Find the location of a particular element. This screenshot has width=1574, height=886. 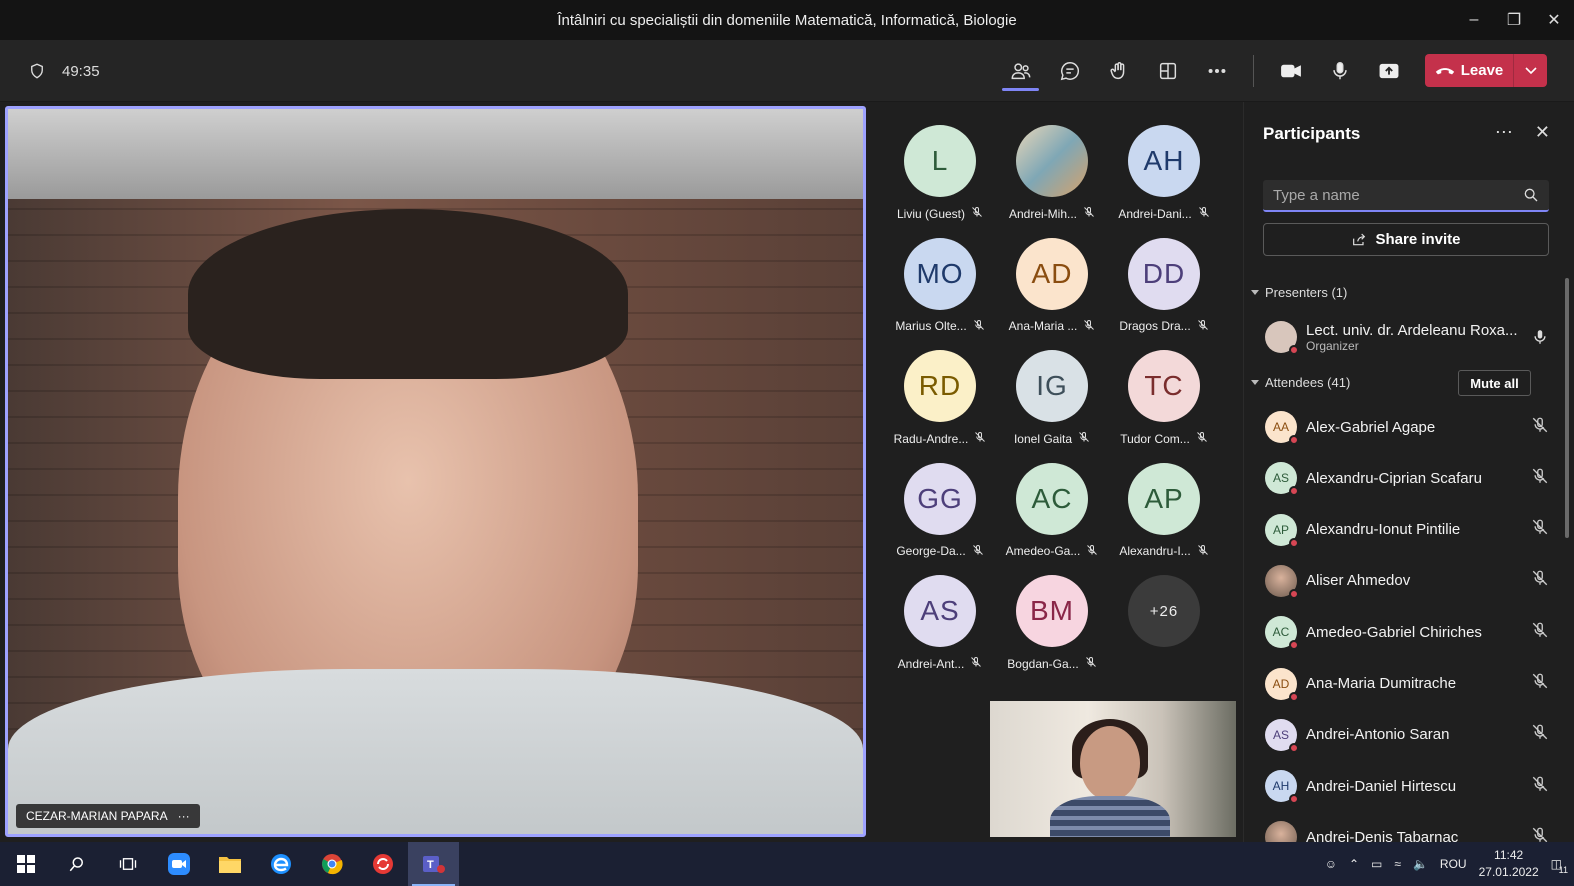

zoom-app is located at coordinates (178, 864).